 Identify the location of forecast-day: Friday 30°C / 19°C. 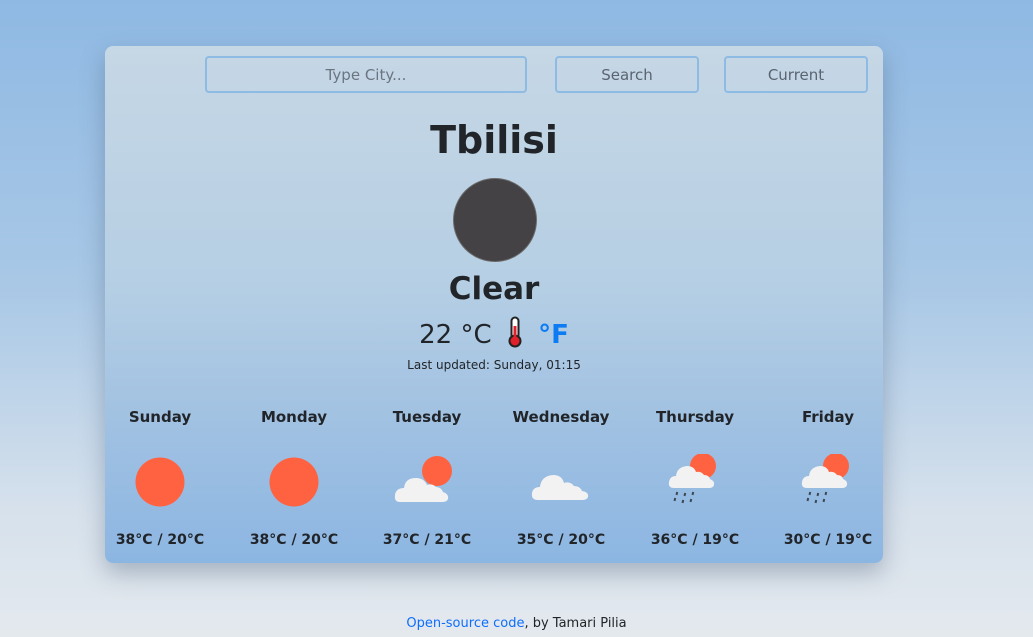
(828, 478).